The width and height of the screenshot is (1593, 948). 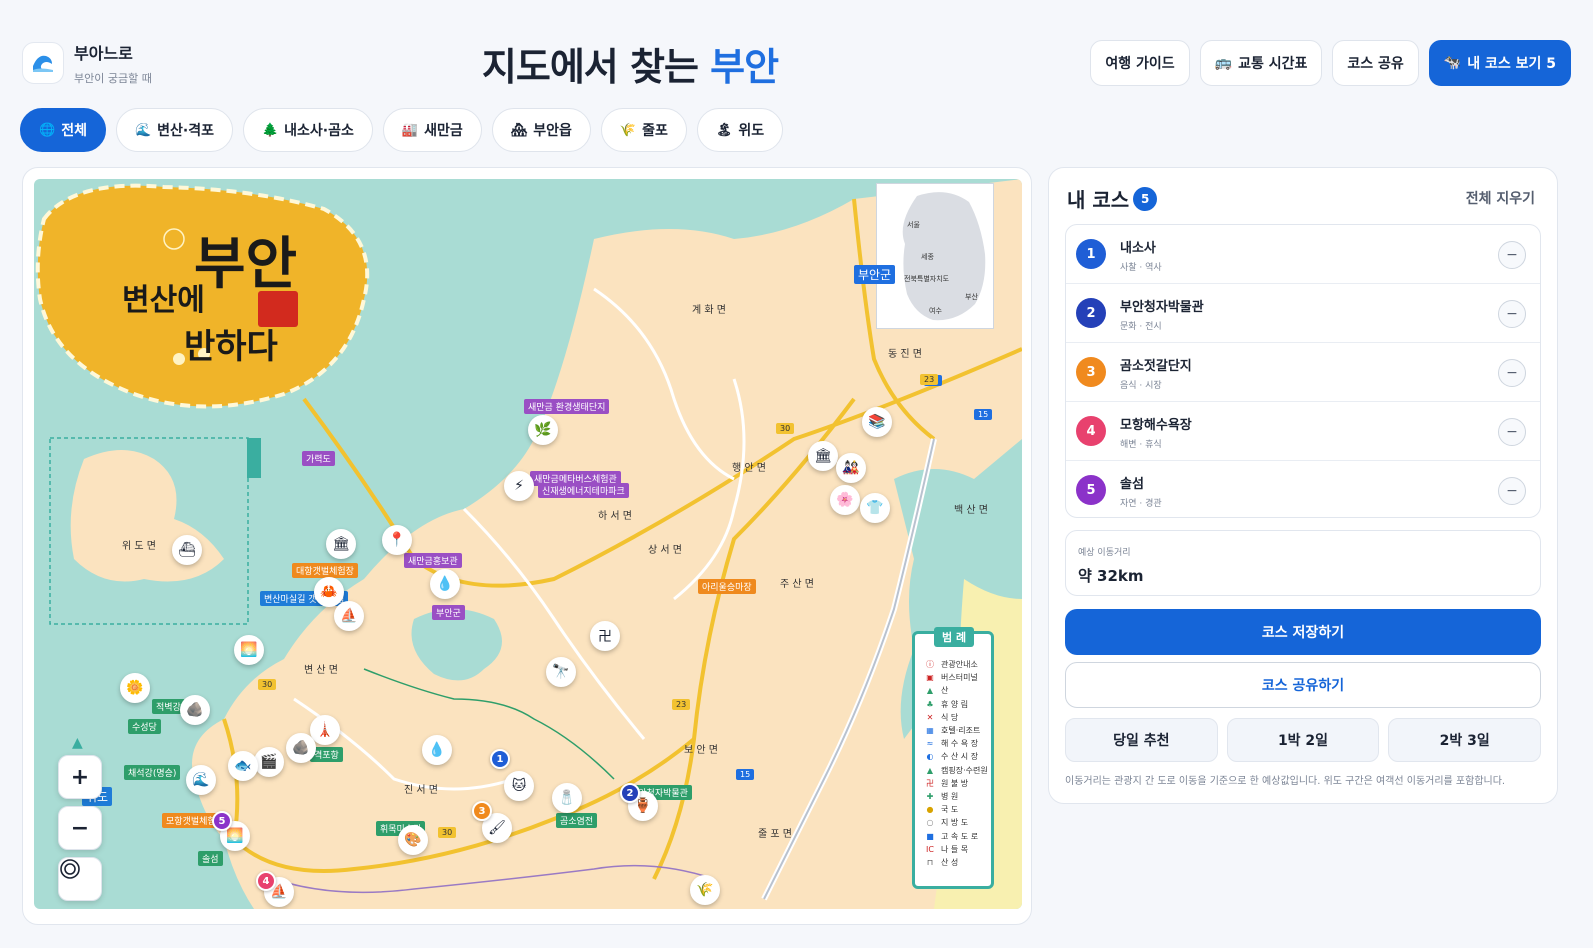 What do you see at coordinates (1303, 431) in the screenshot?
I see `course-item: 4 모항해수욕장 해변 · 휴식 −` at bounding box center [1303, 431].